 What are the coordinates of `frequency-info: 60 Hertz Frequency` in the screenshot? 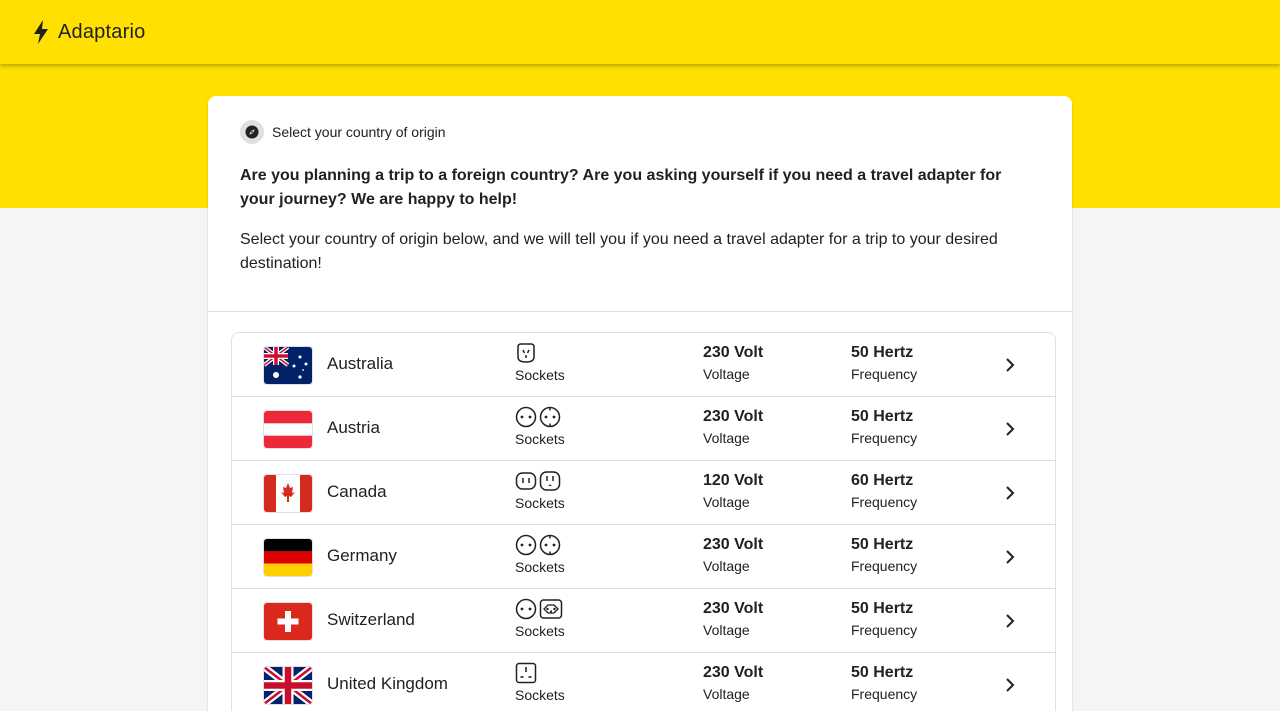 It's located at (884, 490).